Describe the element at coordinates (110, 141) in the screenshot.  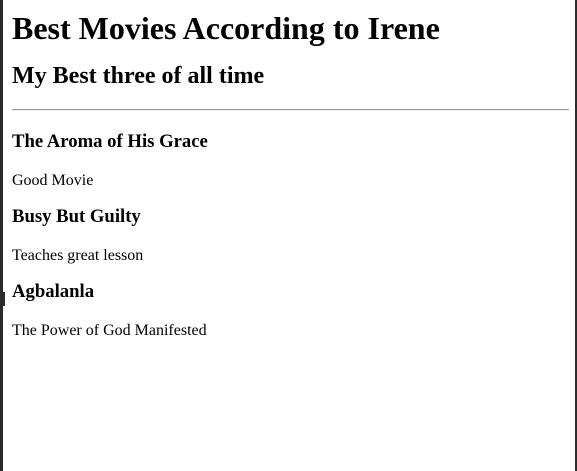
I see `movie-title: The Aroma of His Grace` at that location.